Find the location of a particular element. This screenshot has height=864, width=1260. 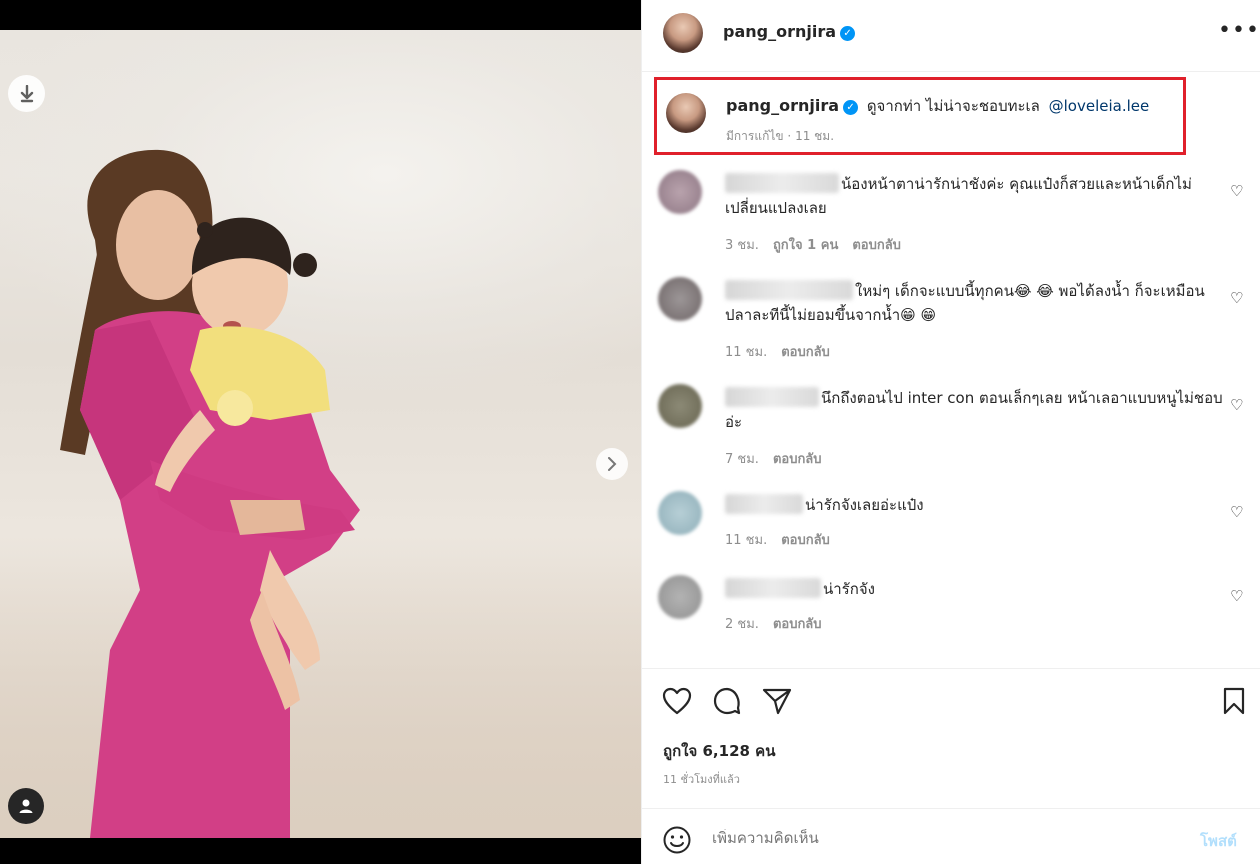

caption-mention-link: @loveleia.lee is located at coordinates (1099, 106).